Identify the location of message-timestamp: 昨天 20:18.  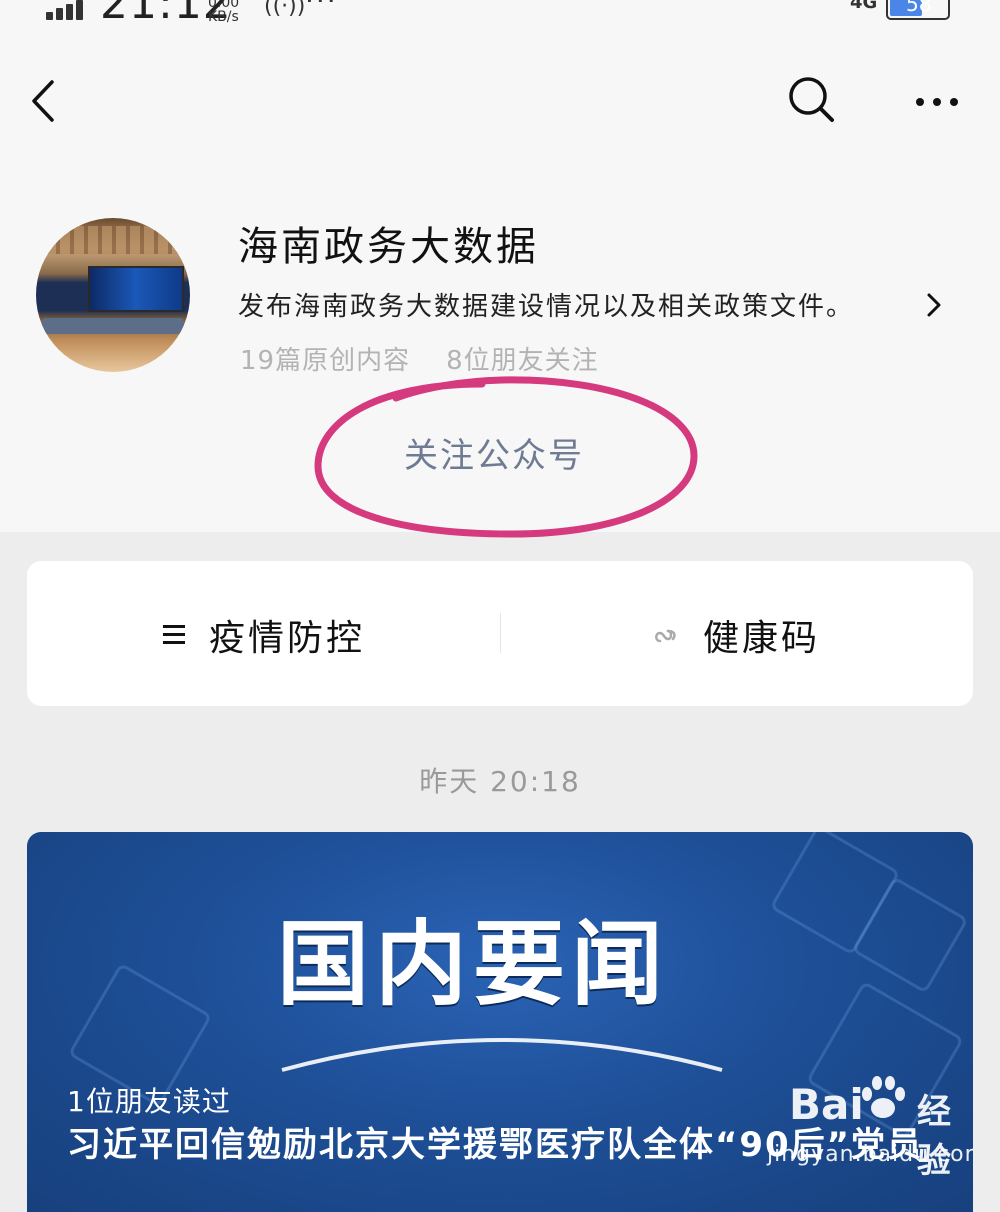
(500, 781).